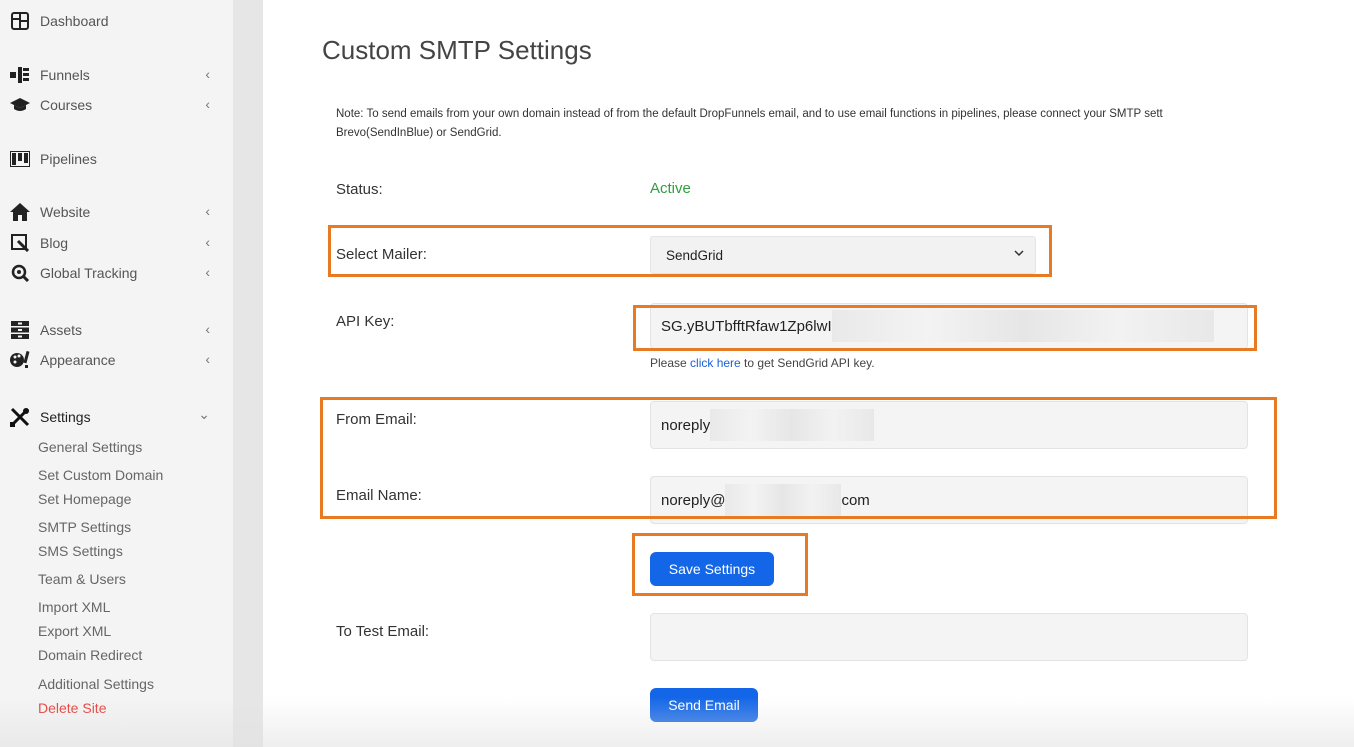 The image size is (1354, 747). I want to click on sidebar-subitem-set-homepage: Set Homepage, so click(84, 499).